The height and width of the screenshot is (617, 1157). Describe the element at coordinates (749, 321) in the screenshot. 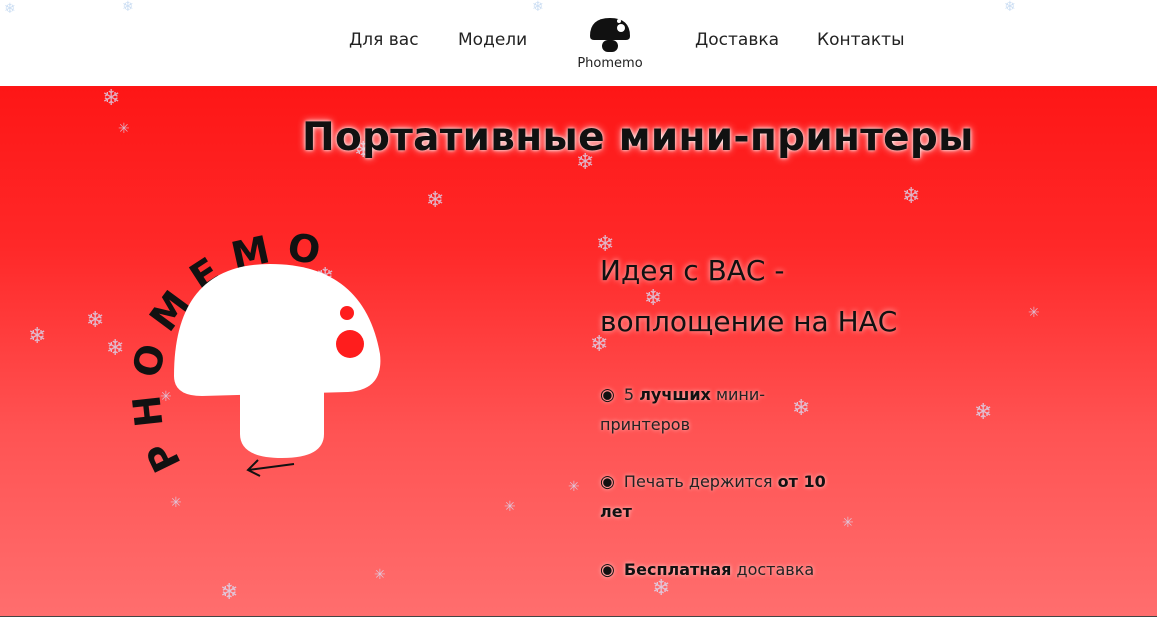

I see `tagline-line-2: воплощение на НАС` at that location.